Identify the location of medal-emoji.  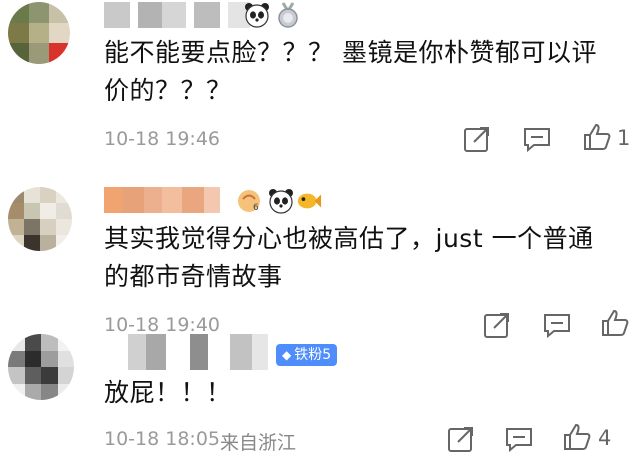
(288, 15).